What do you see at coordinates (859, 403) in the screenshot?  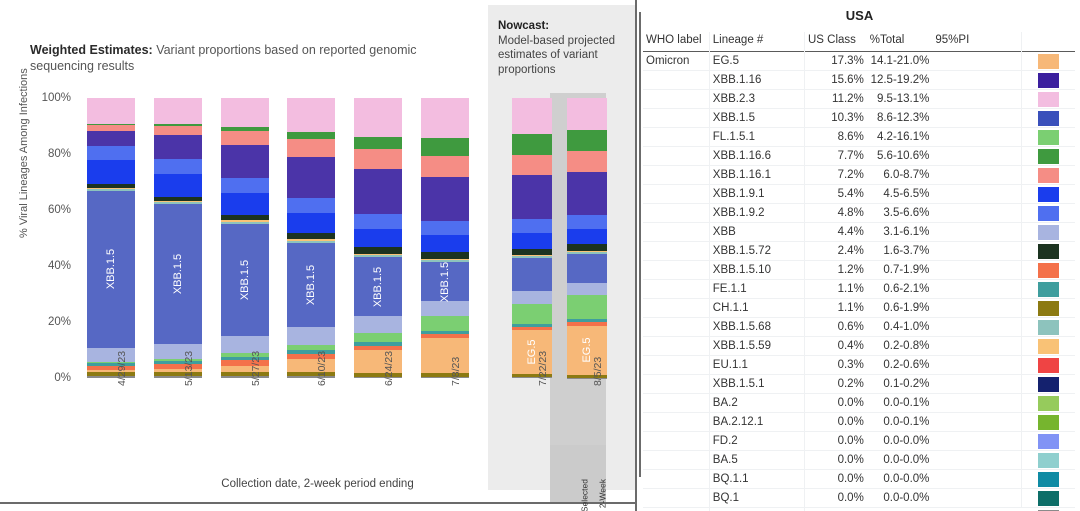 I see `table-row: BA.2 0.0% 0.0-0.1%` at bounding box center [859, 403].